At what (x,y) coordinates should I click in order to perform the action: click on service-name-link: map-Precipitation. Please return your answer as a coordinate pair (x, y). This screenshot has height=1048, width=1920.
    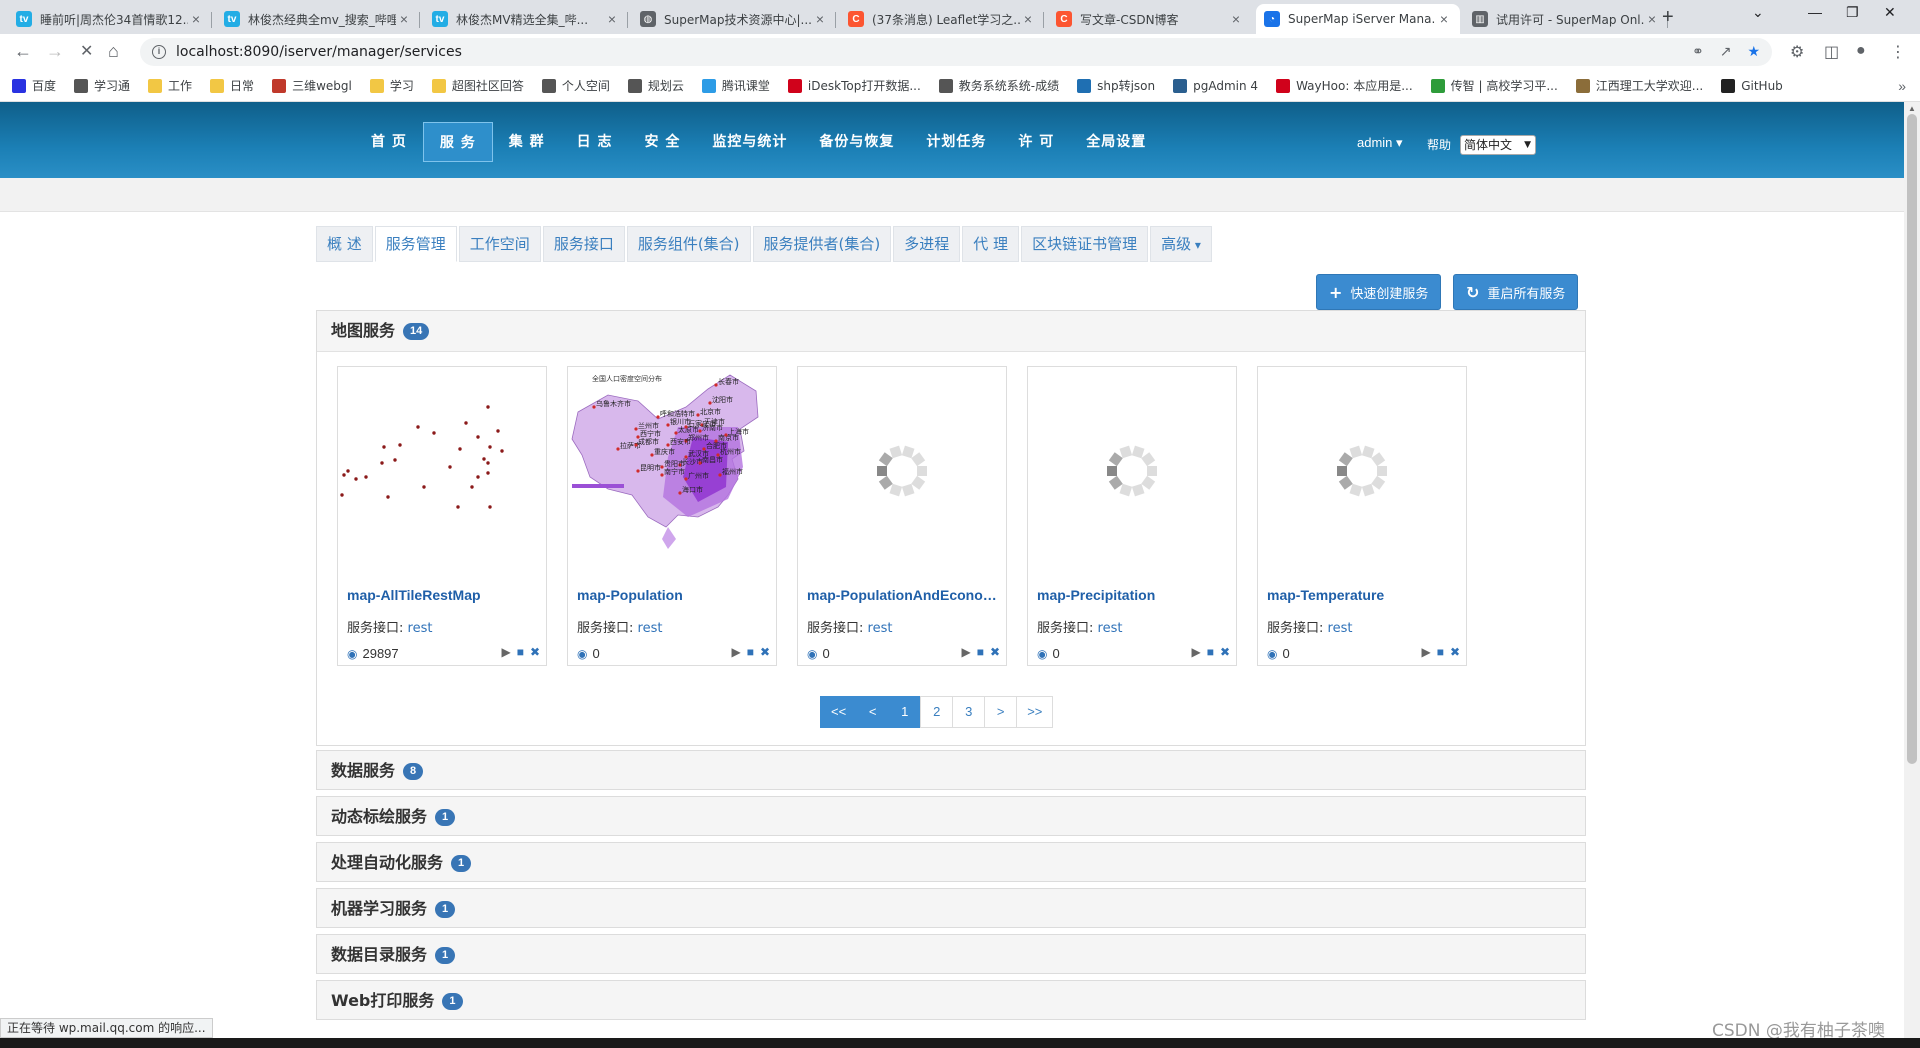
    Looking at the image, I should click on (1134, 595).